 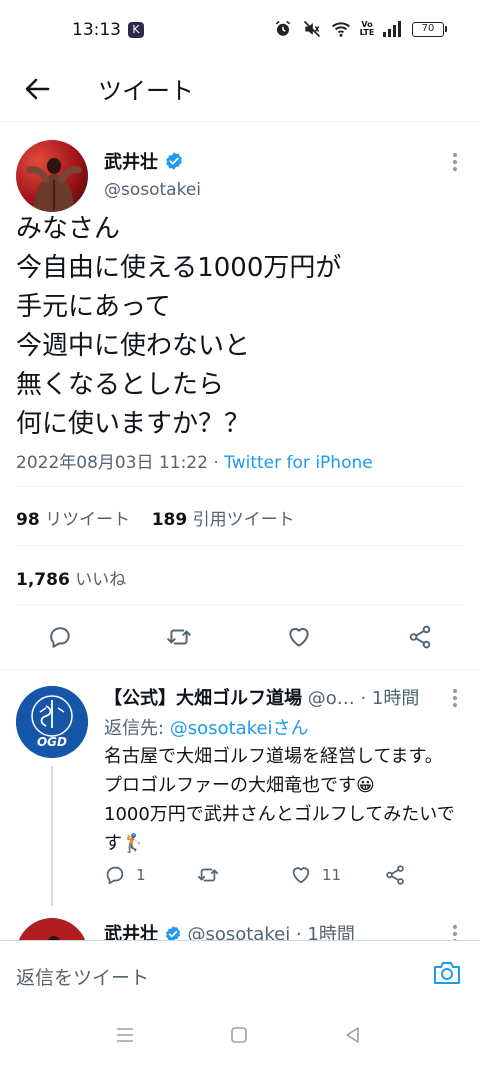 What do you see at coordinates (112, 463) in the screenshot?
I see `tweet-timestamp: 2022年08月03日 11:22` at bounding box center [112, 463].